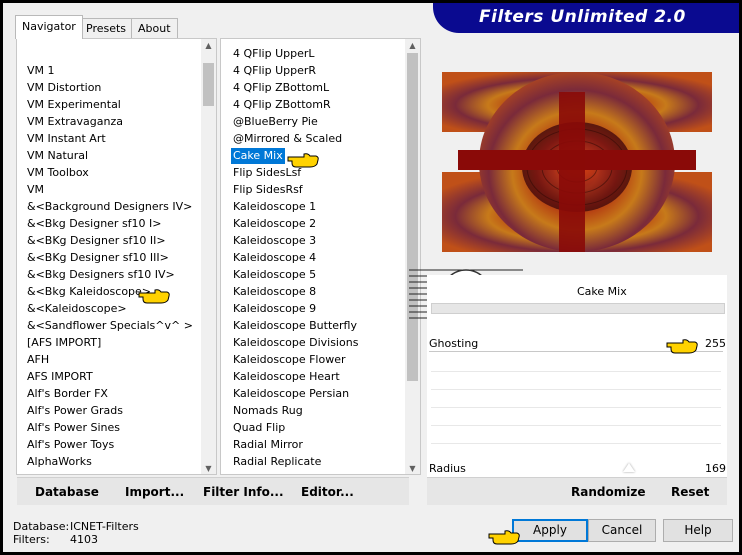 Image resolution: width=742 pixels, height=555 pixels. I want to click on randomize-reset-bar: Randomize Reset, so click(577, 491).